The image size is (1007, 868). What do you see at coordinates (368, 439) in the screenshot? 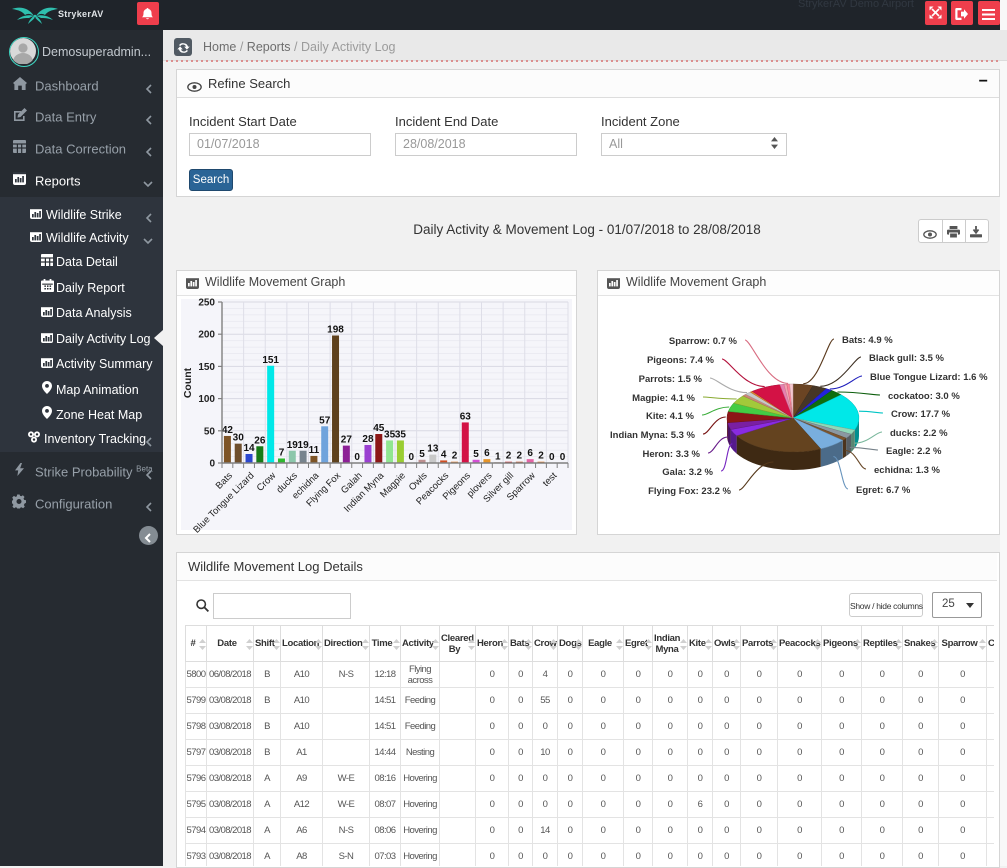
I see `svg-text: 28` at bounding box center [368, 439].